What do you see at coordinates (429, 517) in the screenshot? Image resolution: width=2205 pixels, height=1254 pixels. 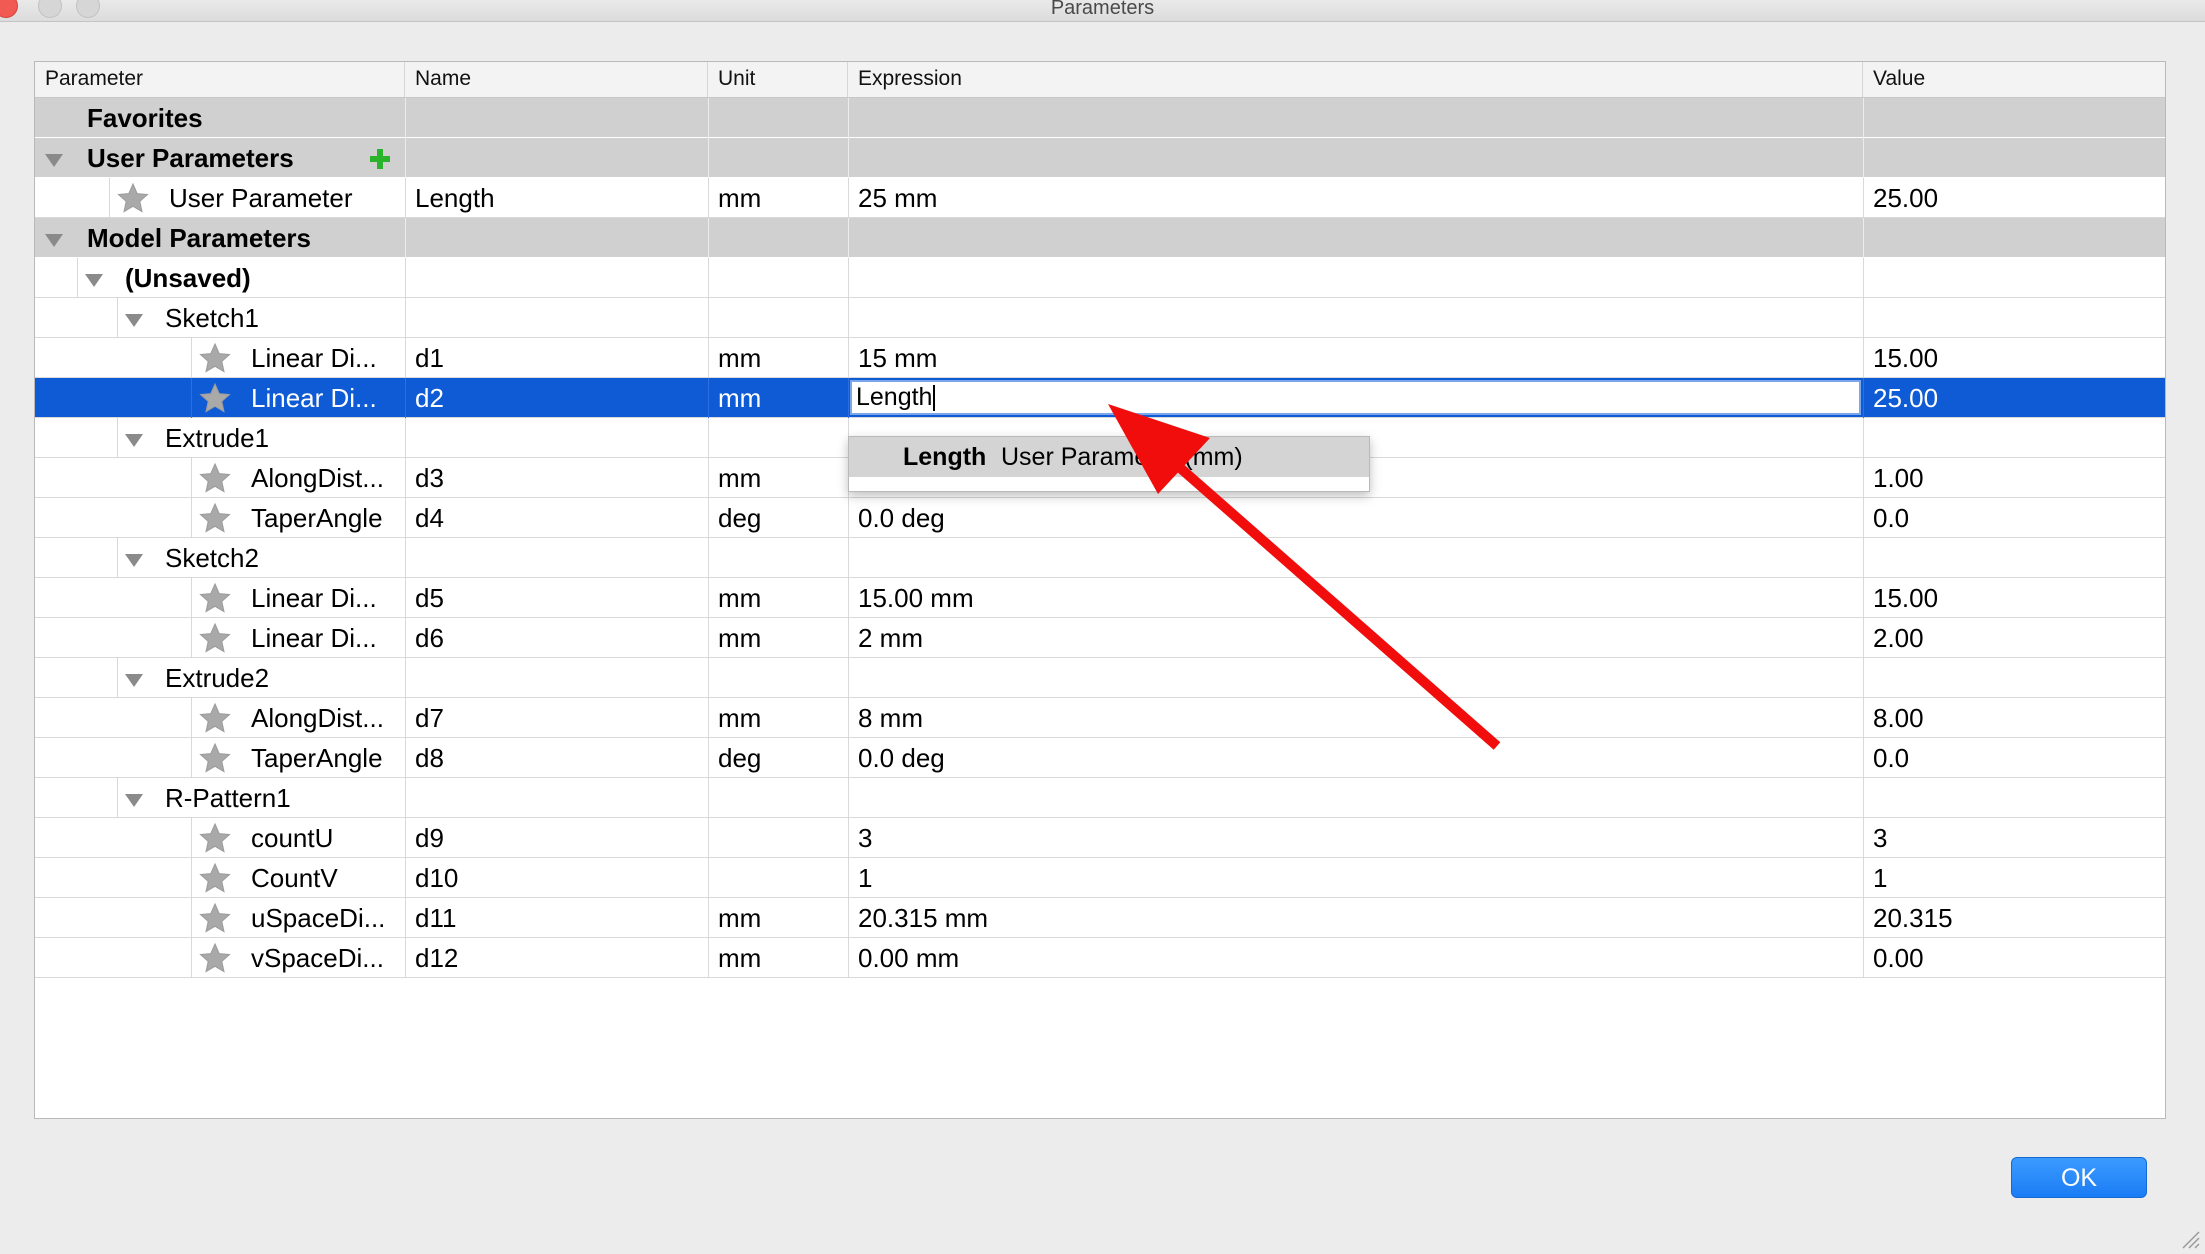 I see `parameter-name: d4` at bounding box center [429, 517].